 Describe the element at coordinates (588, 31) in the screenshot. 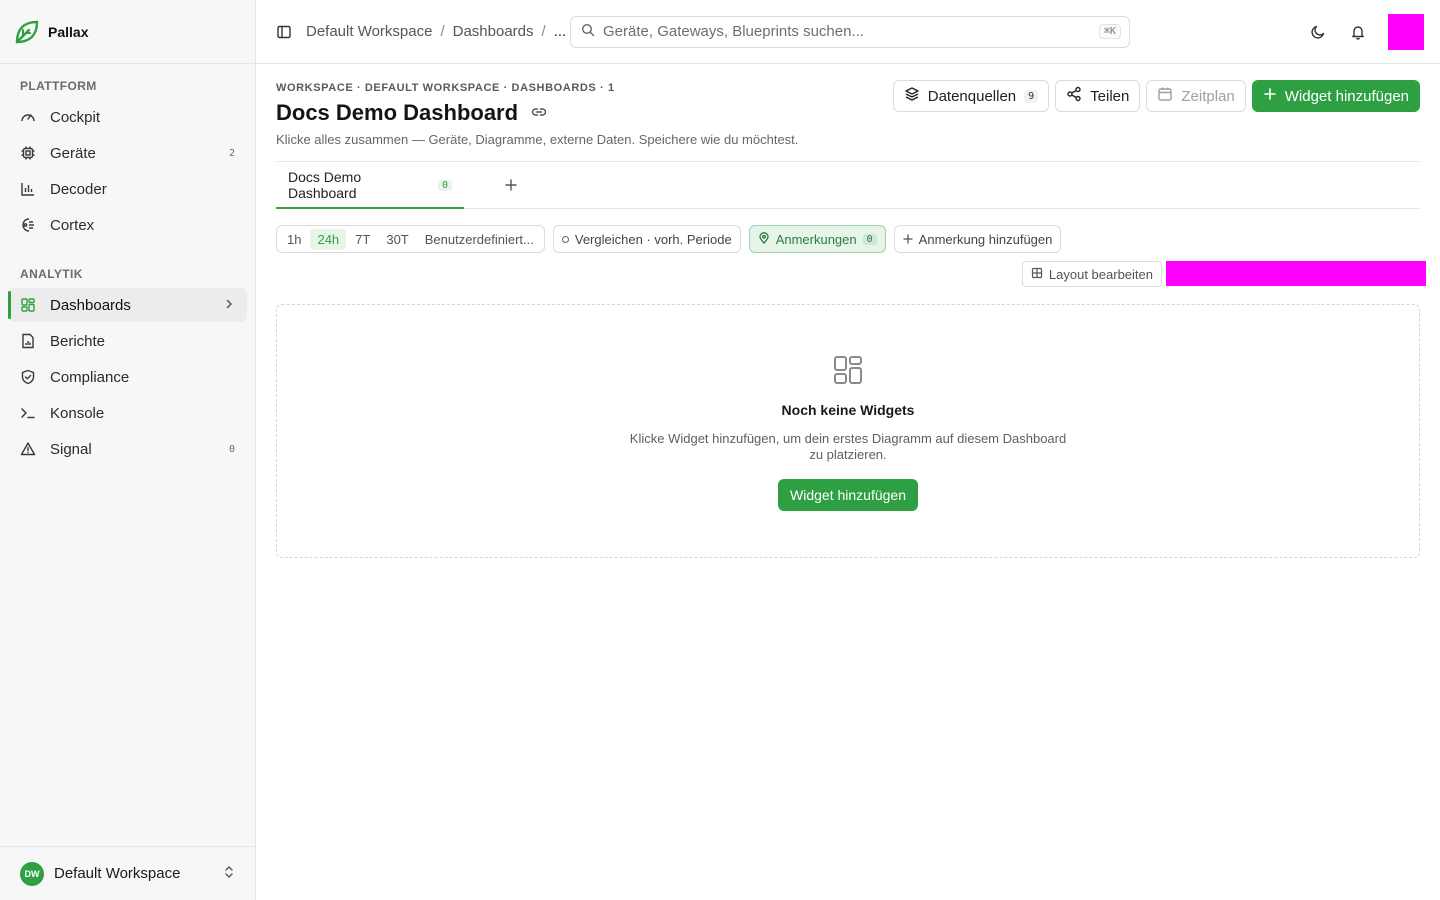

I see `search-icon` at that location.